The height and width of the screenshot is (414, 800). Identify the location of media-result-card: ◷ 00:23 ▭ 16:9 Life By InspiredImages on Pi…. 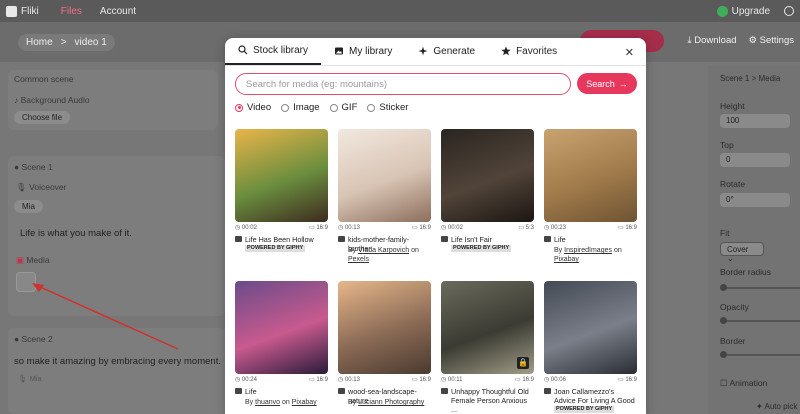
(590, 204).